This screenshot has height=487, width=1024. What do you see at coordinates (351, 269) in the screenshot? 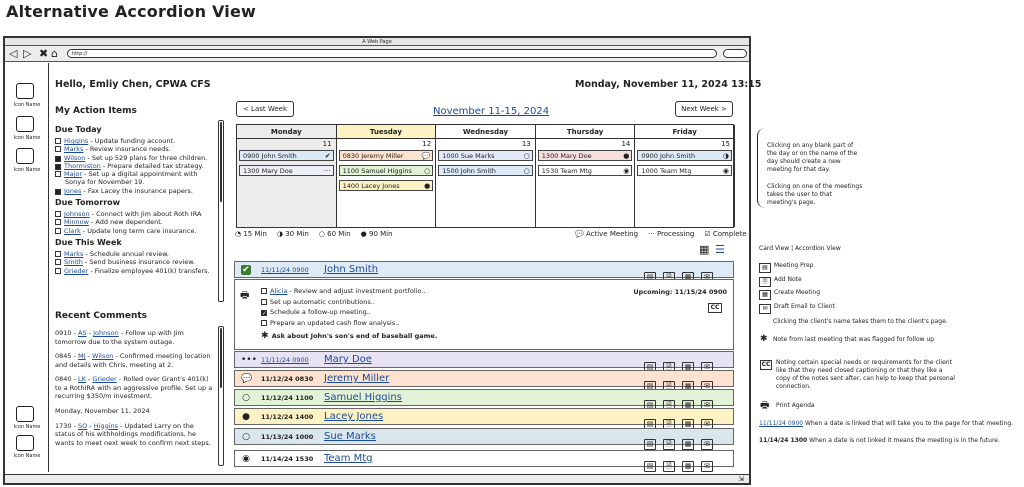
I see `client-name-link: John Smith` at bounding box center [351, 269].